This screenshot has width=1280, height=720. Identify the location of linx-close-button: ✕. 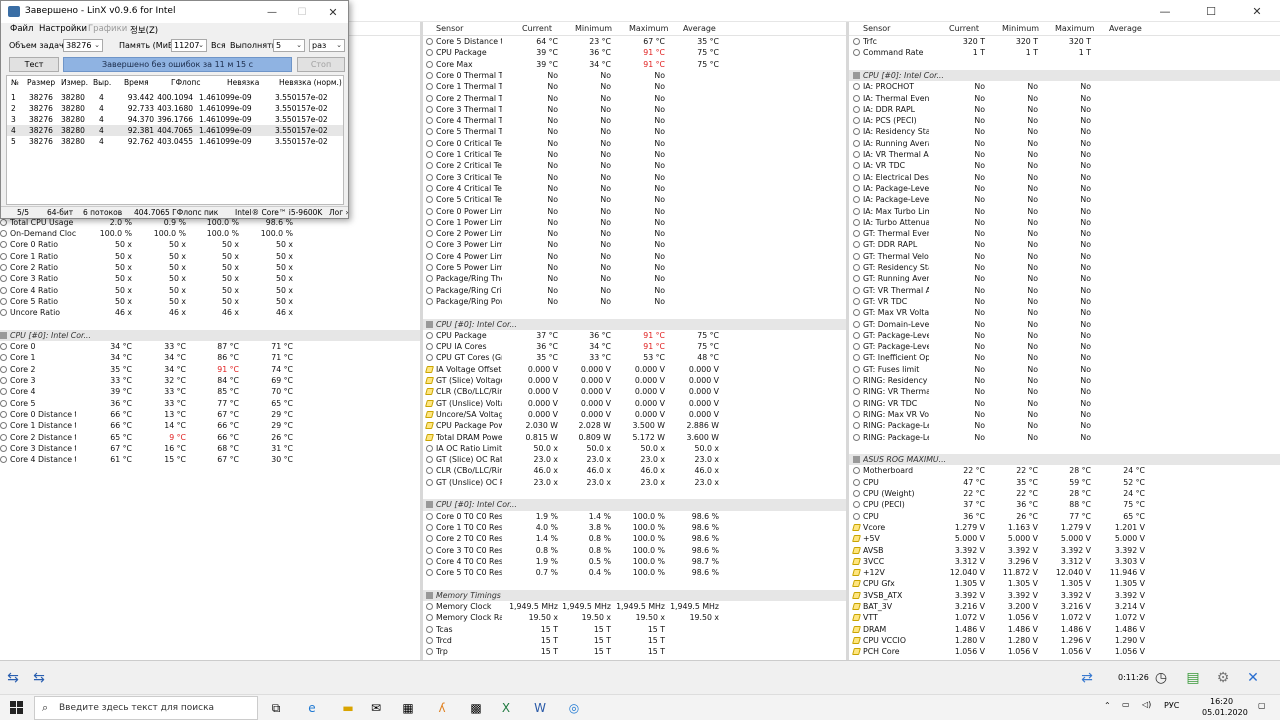
(333, 12).